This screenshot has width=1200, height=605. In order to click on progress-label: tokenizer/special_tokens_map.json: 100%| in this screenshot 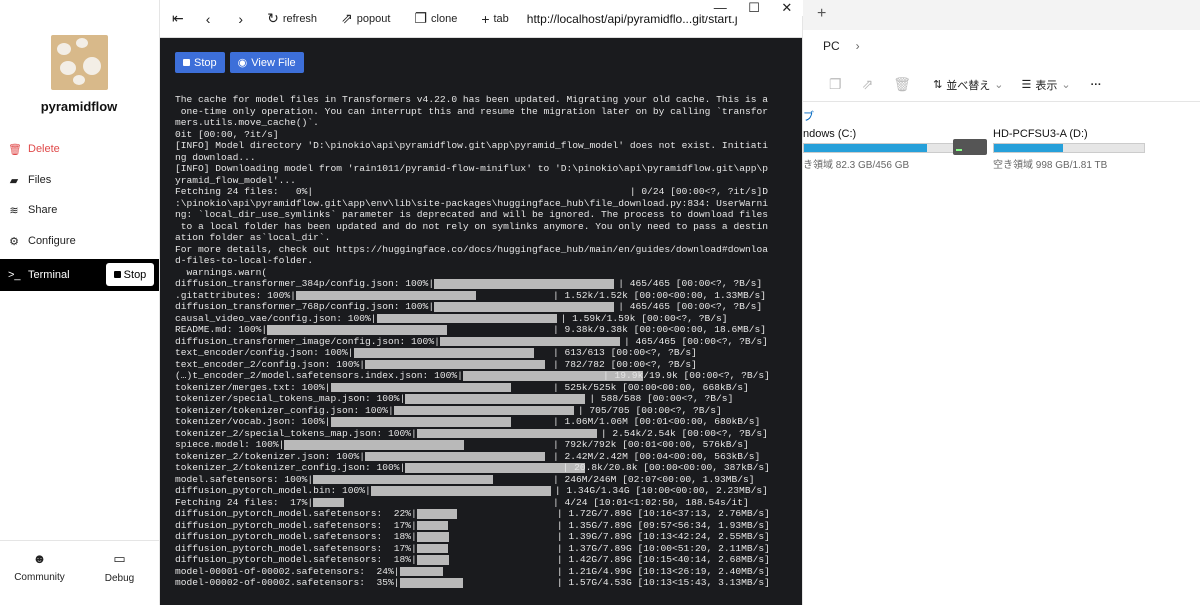, I will do `click(290, 398)`.